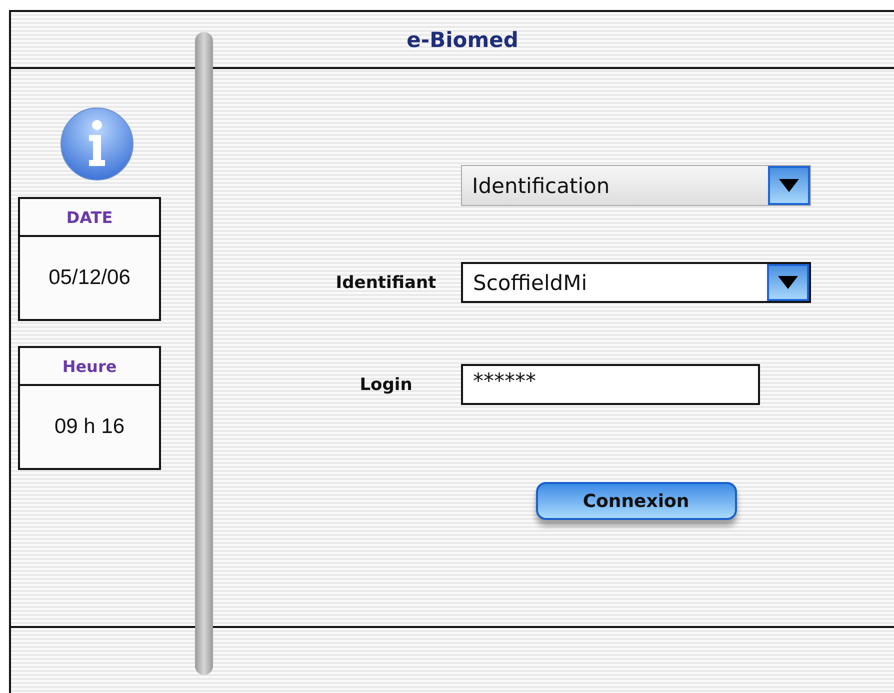  What do you see at coordinates (386, 282) in the screenshot?
I see `identifiant-label: Identifiant` at bounding box center [386, 282].